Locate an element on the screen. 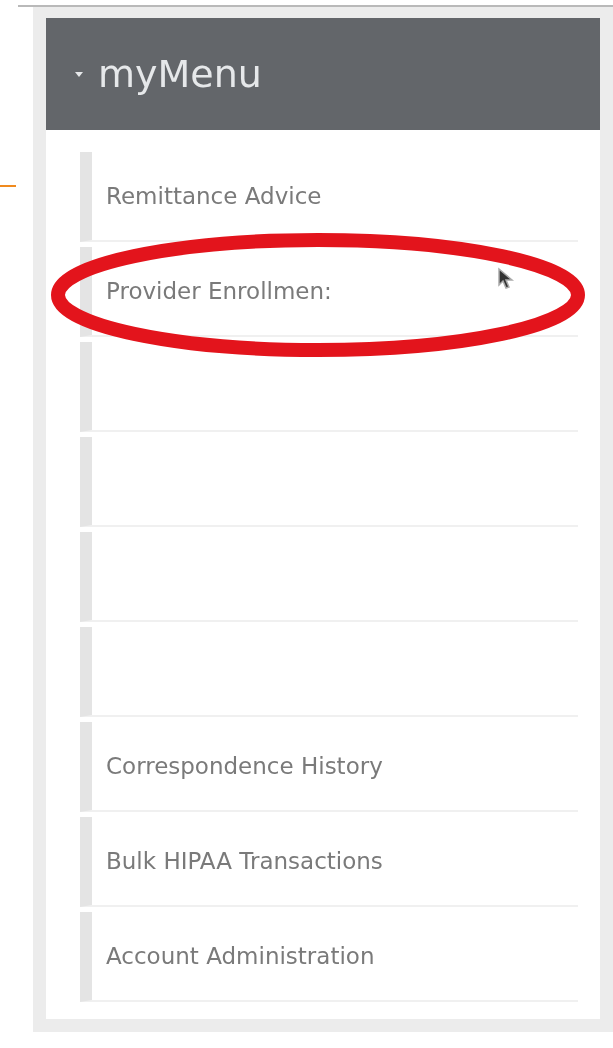 This screenshot has height=1048, width=613. menu-item: Provider Enrollmen: is located at coordinates (219, 291).